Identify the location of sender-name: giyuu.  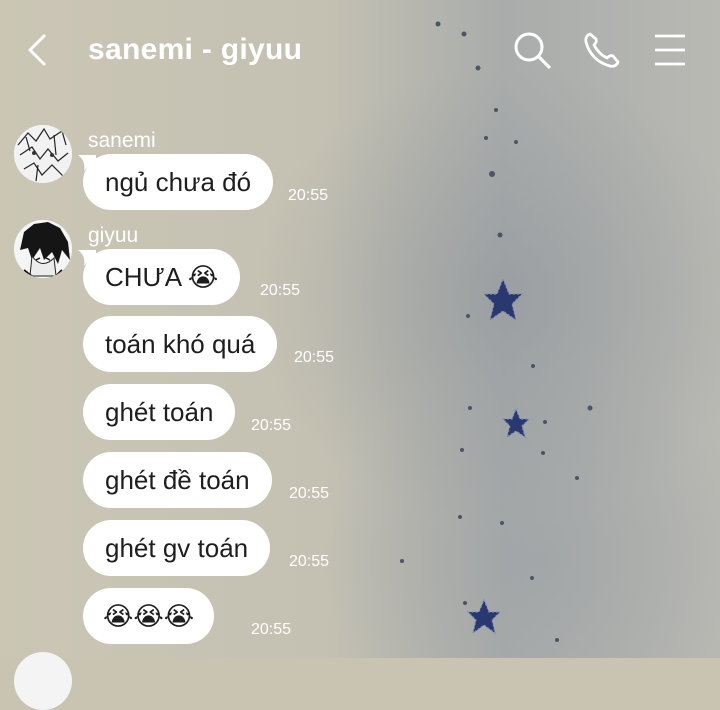
(113, 235).